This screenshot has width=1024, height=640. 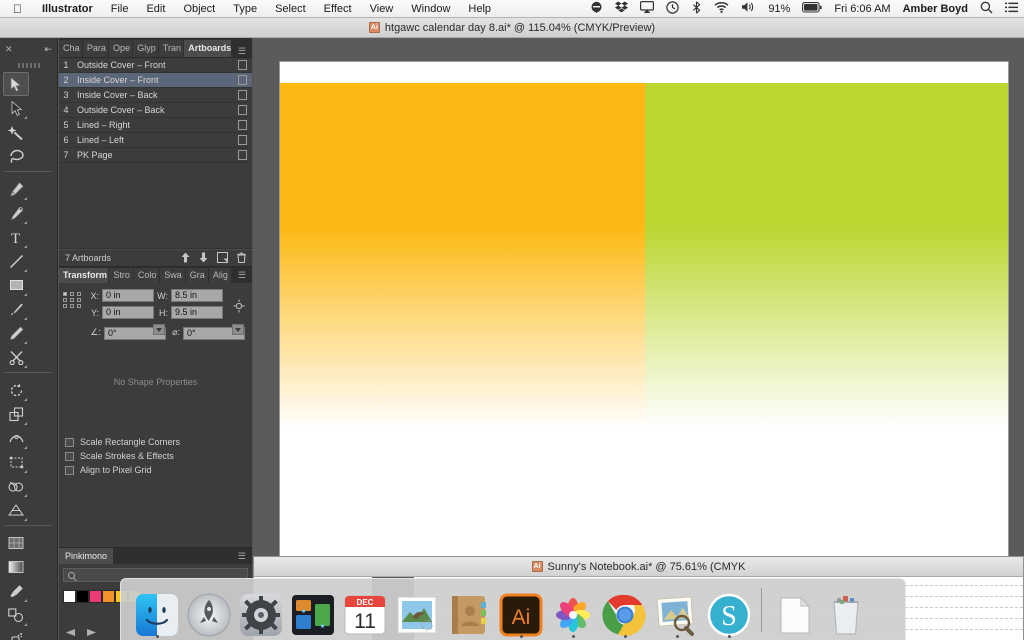 I want to click on flag-icon, so click(x=596, y=9).